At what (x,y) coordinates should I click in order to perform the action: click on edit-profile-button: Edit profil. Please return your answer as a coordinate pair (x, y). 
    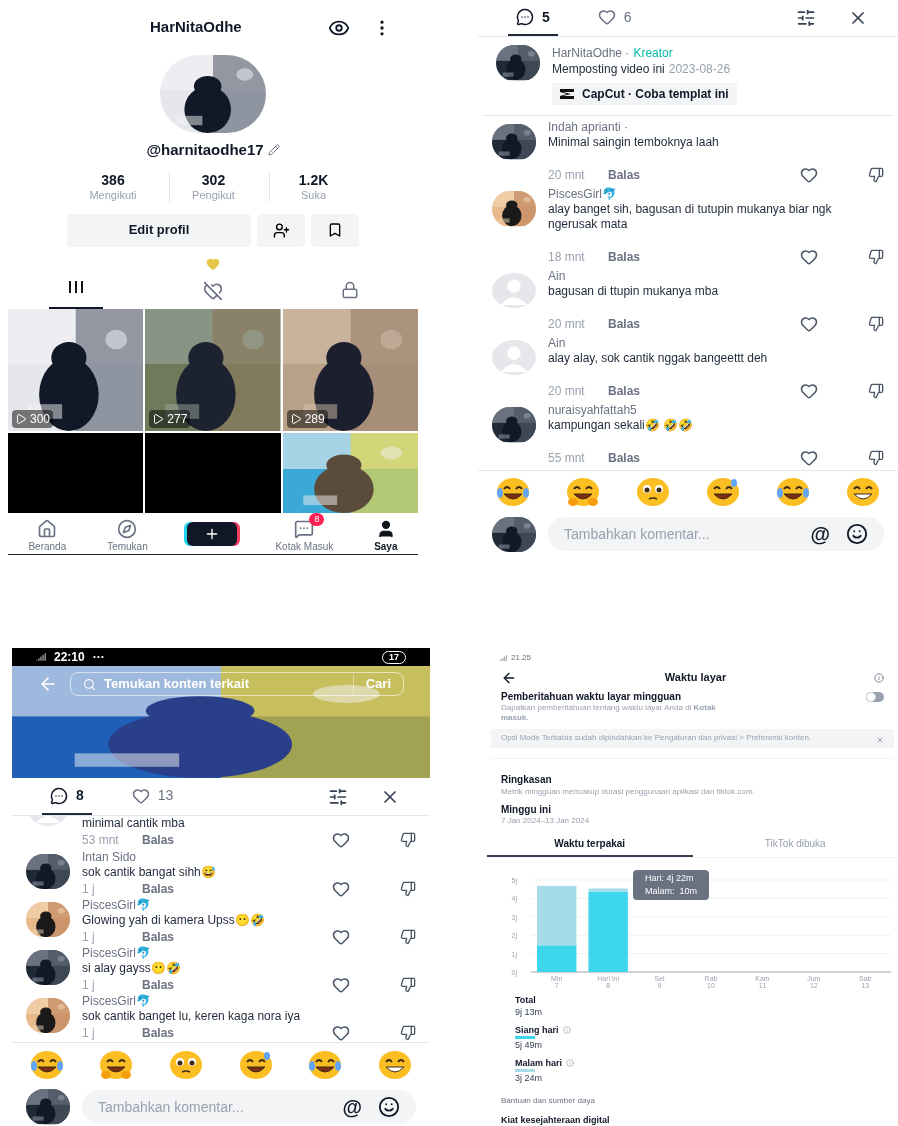
    Looking at the image, I should click on (159, 230).